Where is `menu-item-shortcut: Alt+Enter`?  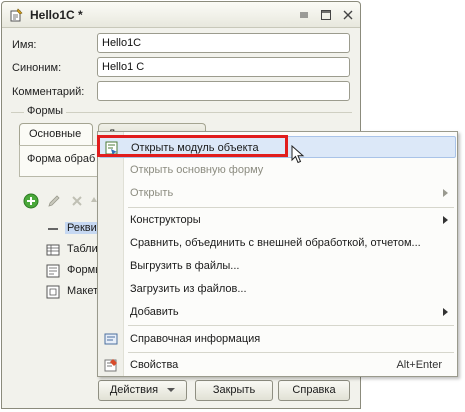
menu-item-shortcut: Alt+Enter is located at coordinates (419, 365).